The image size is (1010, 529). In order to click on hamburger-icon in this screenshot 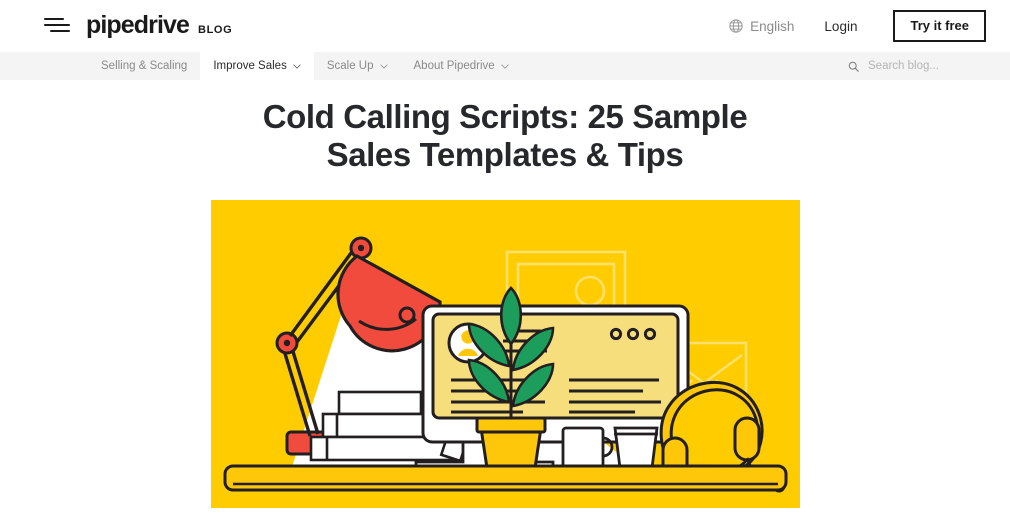, I will do `click(57, 25)`.